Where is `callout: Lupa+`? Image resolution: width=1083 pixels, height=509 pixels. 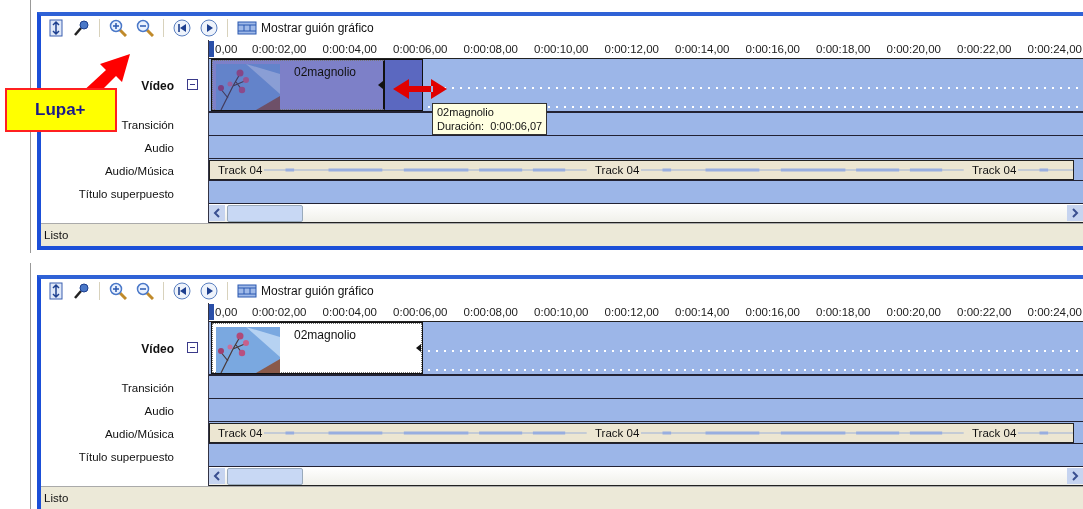 callout: Lupa+ is located at coordinates (61, 110).